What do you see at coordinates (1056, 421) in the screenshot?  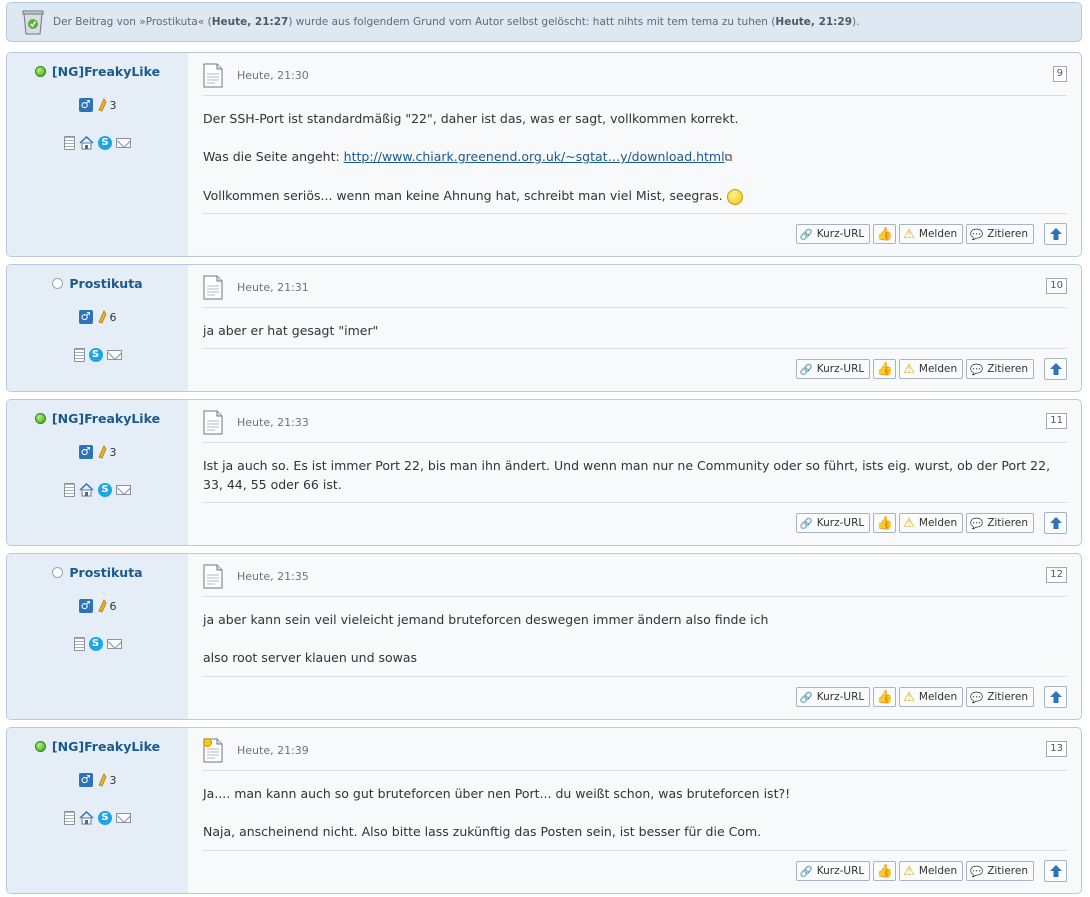 I see `post-number: 11` at bounding box center [1056, 421].